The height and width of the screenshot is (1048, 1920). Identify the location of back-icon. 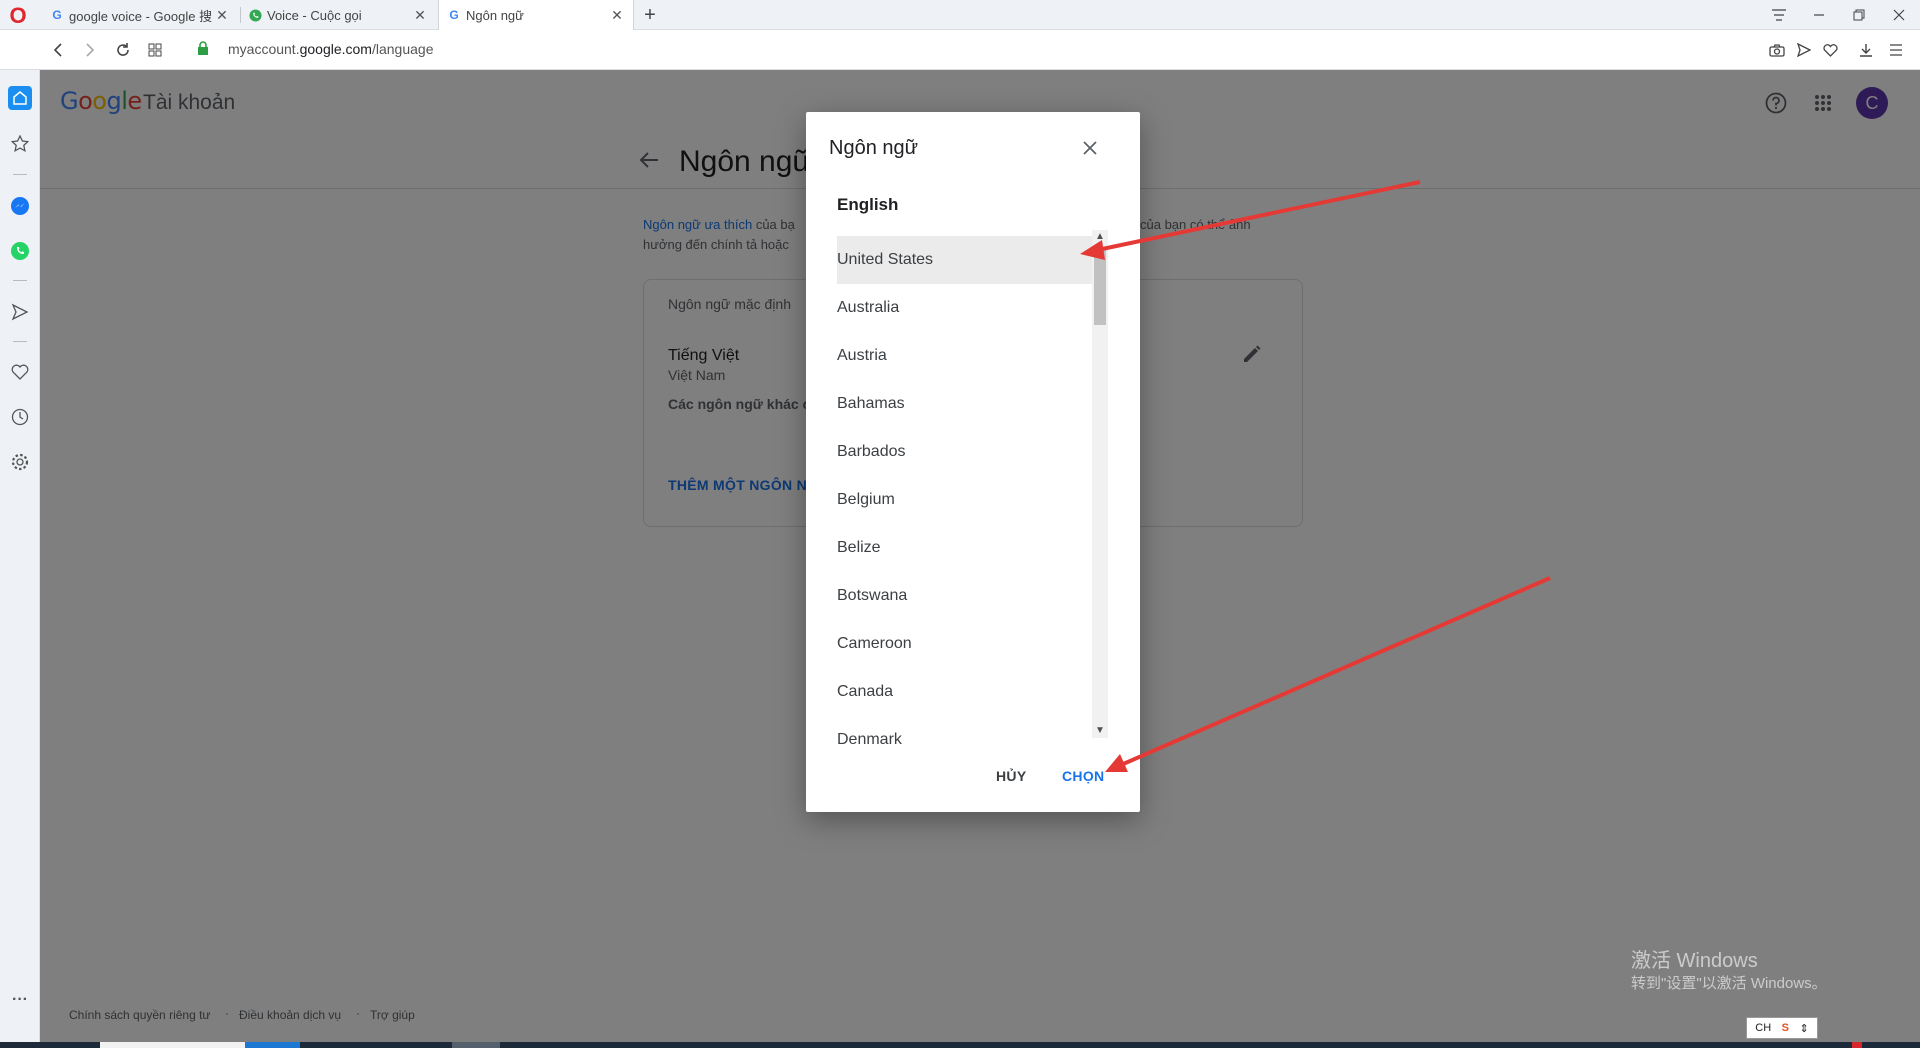
(58, 50).